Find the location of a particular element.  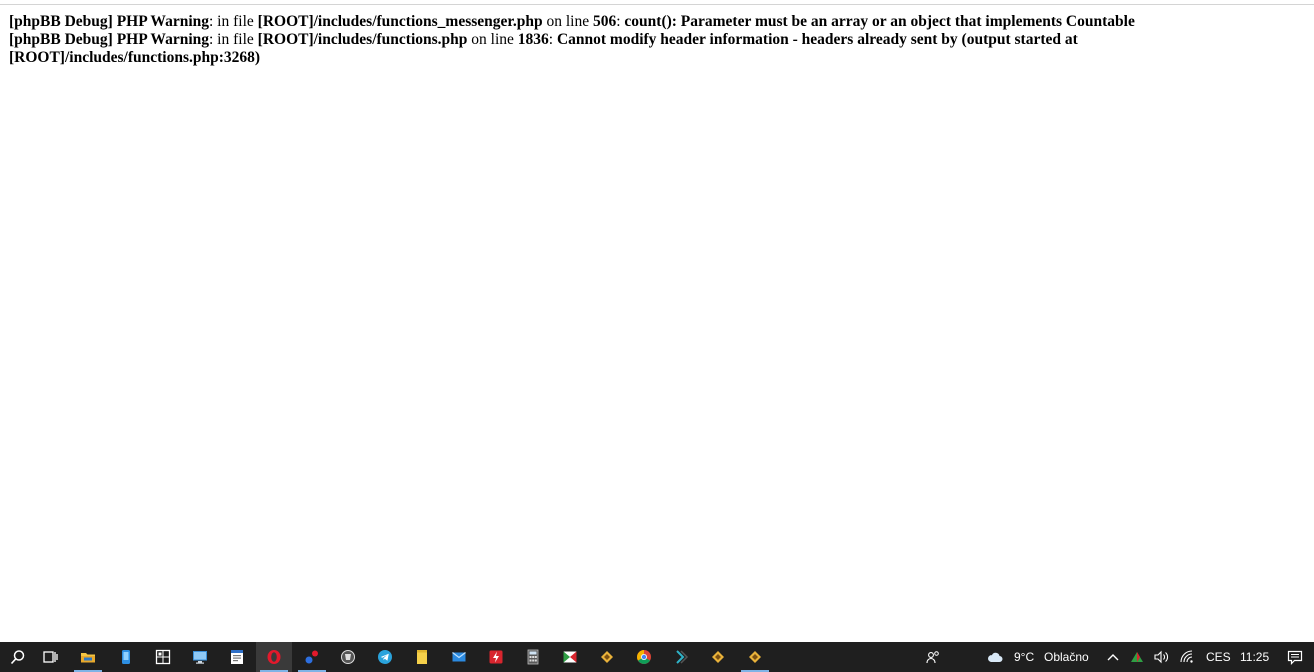

taskbar-app-grid is located at coordinates (163, 657).